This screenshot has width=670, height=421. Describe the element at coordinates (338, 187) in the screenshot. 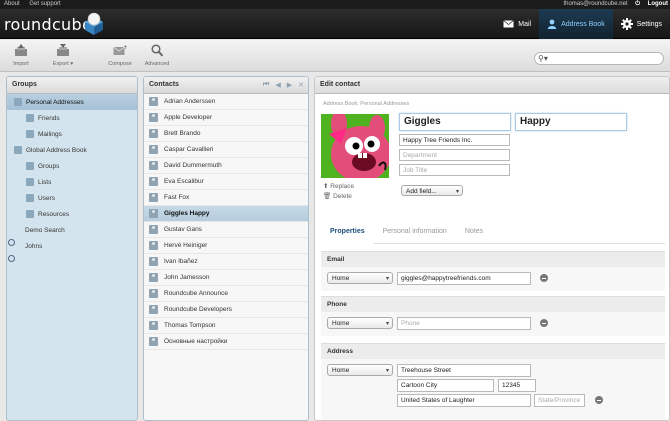

I see `replace-photo-button: ⬆ Replace` at that location.